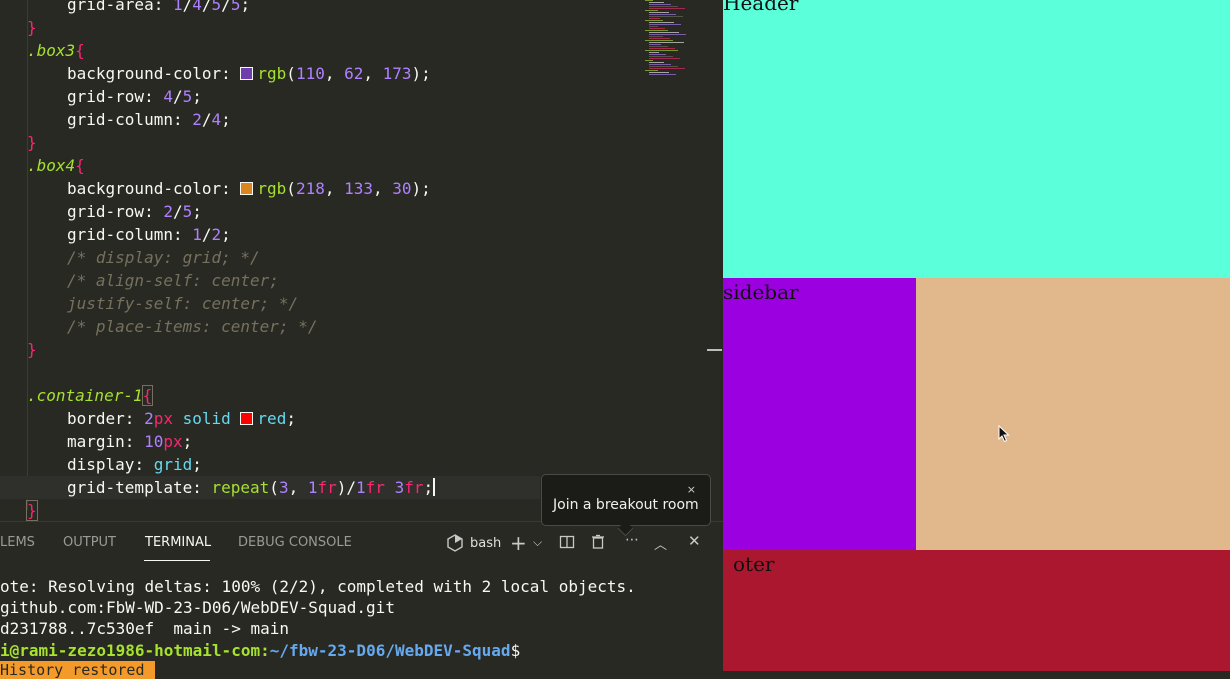 The width and height of the screenshot is (1230, 679). Describe the element at coordinates (295, 542) in the screenshot. I see `tab-debug-console: DEBUG CONSOLE` at that location.